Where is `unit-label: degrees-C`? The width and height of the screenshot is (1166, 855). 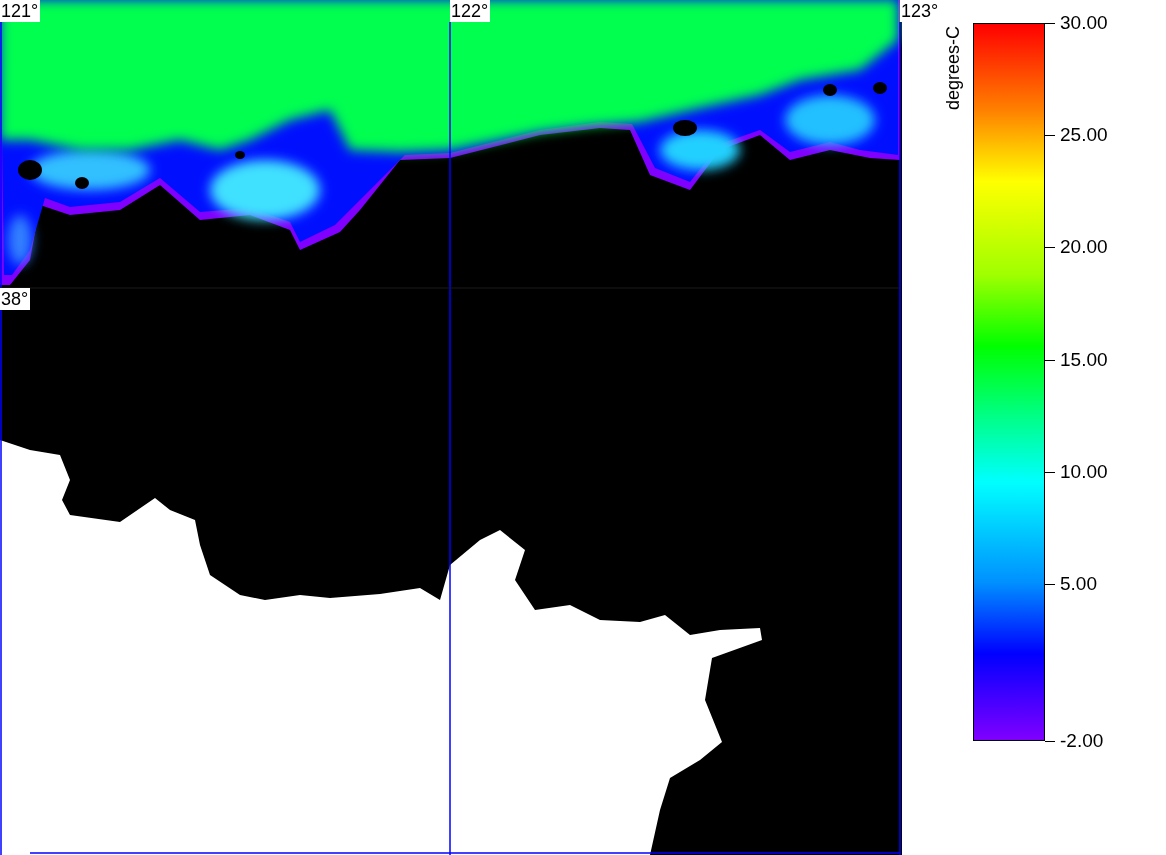
unit-label: degrees-C is located at coordinates (953, 69).